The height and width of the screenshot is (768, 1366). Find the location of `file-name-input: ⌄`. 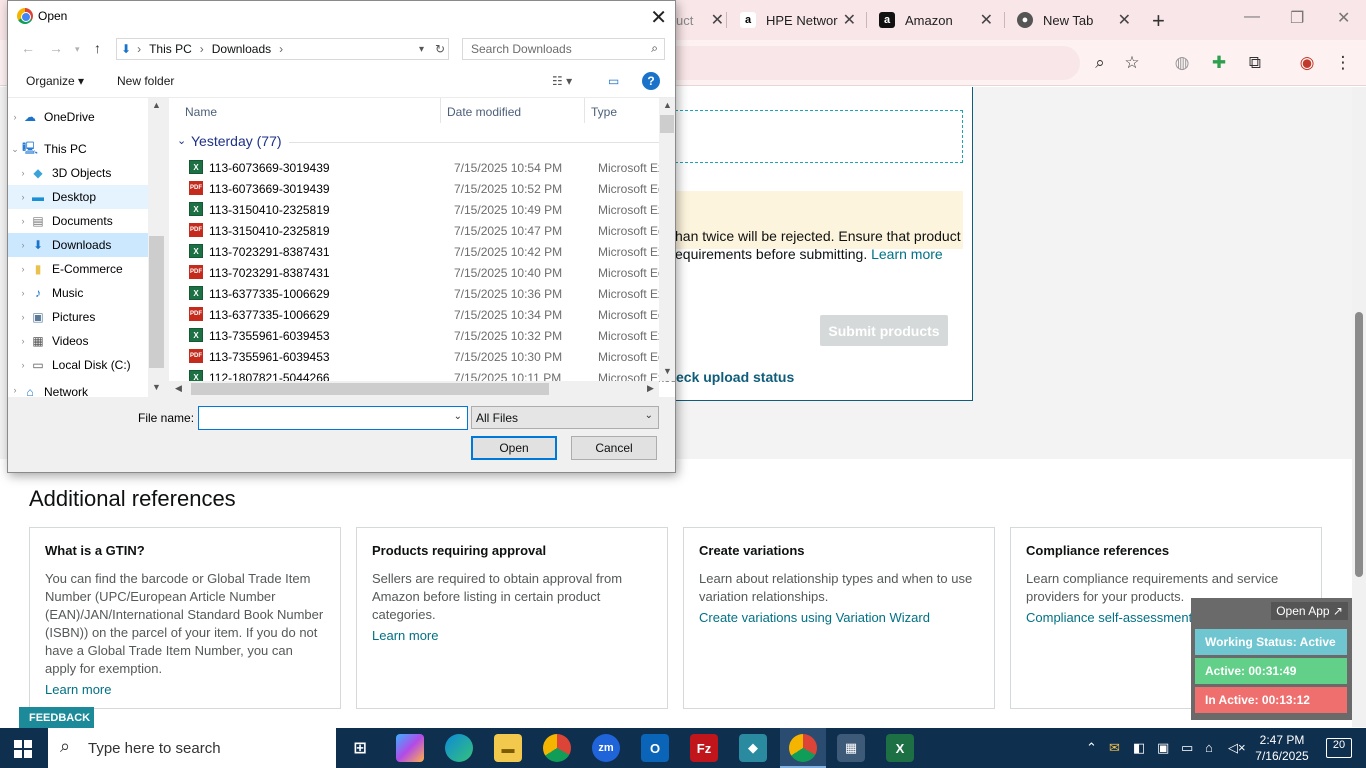

file-name-input: ⌄ is located at coordinates (333, 418).